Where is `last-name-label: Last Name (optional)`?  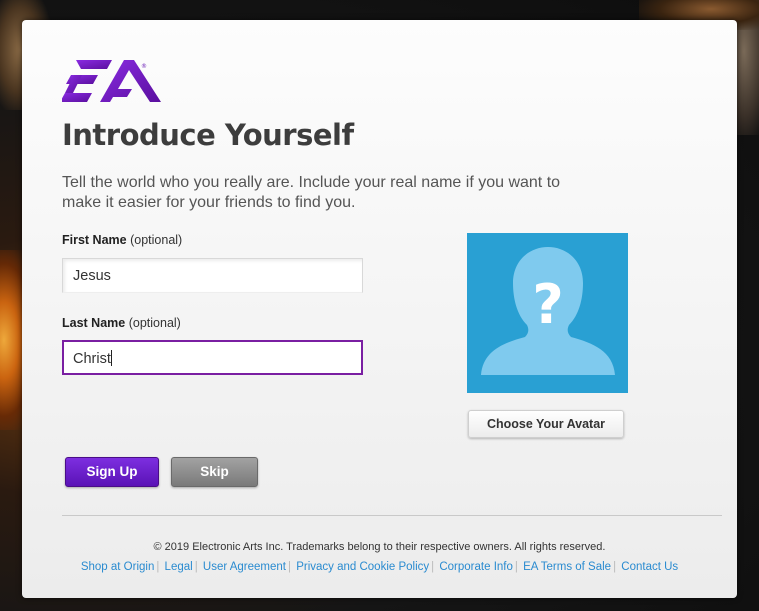 last-name-label: Last Name (optional) is located at coordinates (121, 323).